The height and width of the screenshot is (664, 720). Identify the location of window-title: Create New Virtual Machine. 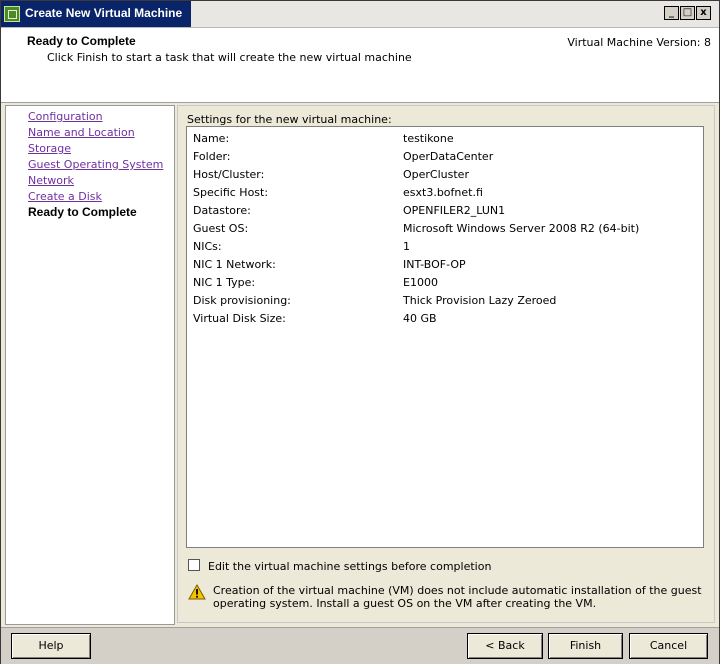
(104, 13).